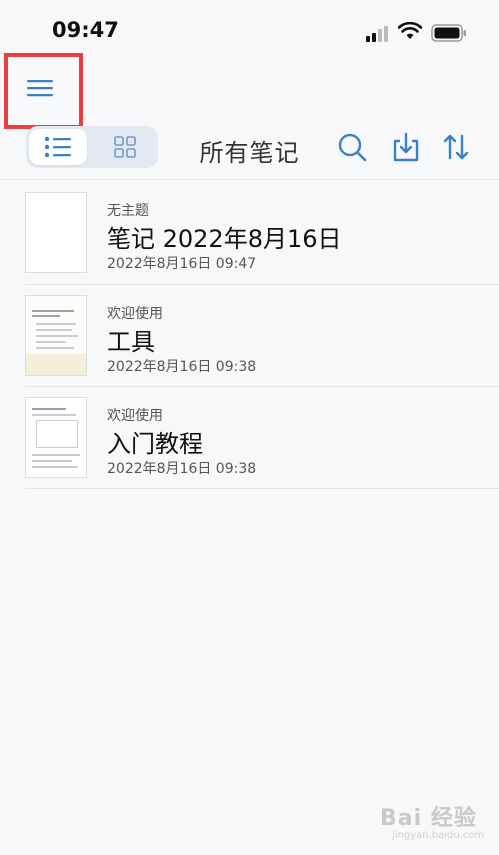 The height and width of the screenshot is (855, 499). What do you see at coordinates (249, 437) in the screenshot?
I see `note-list-item: 欢迎使用 入门教程 2022年8月16日 09:38` at bounding box center [249, 437].